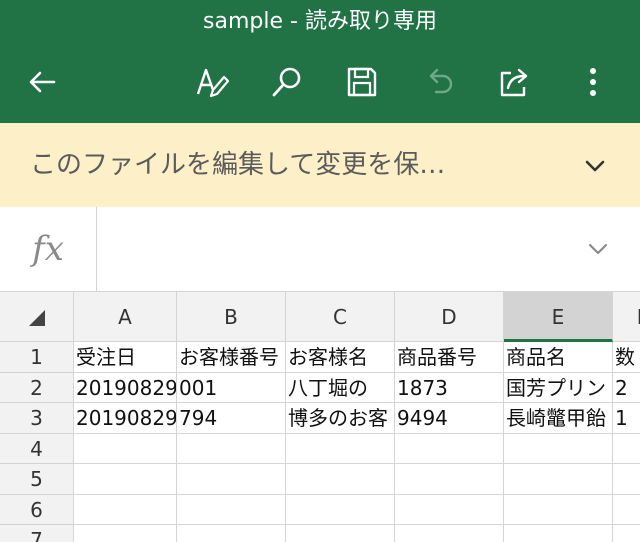 The image size is (640, 542). I want to click on draw-button, so click(212, 82).